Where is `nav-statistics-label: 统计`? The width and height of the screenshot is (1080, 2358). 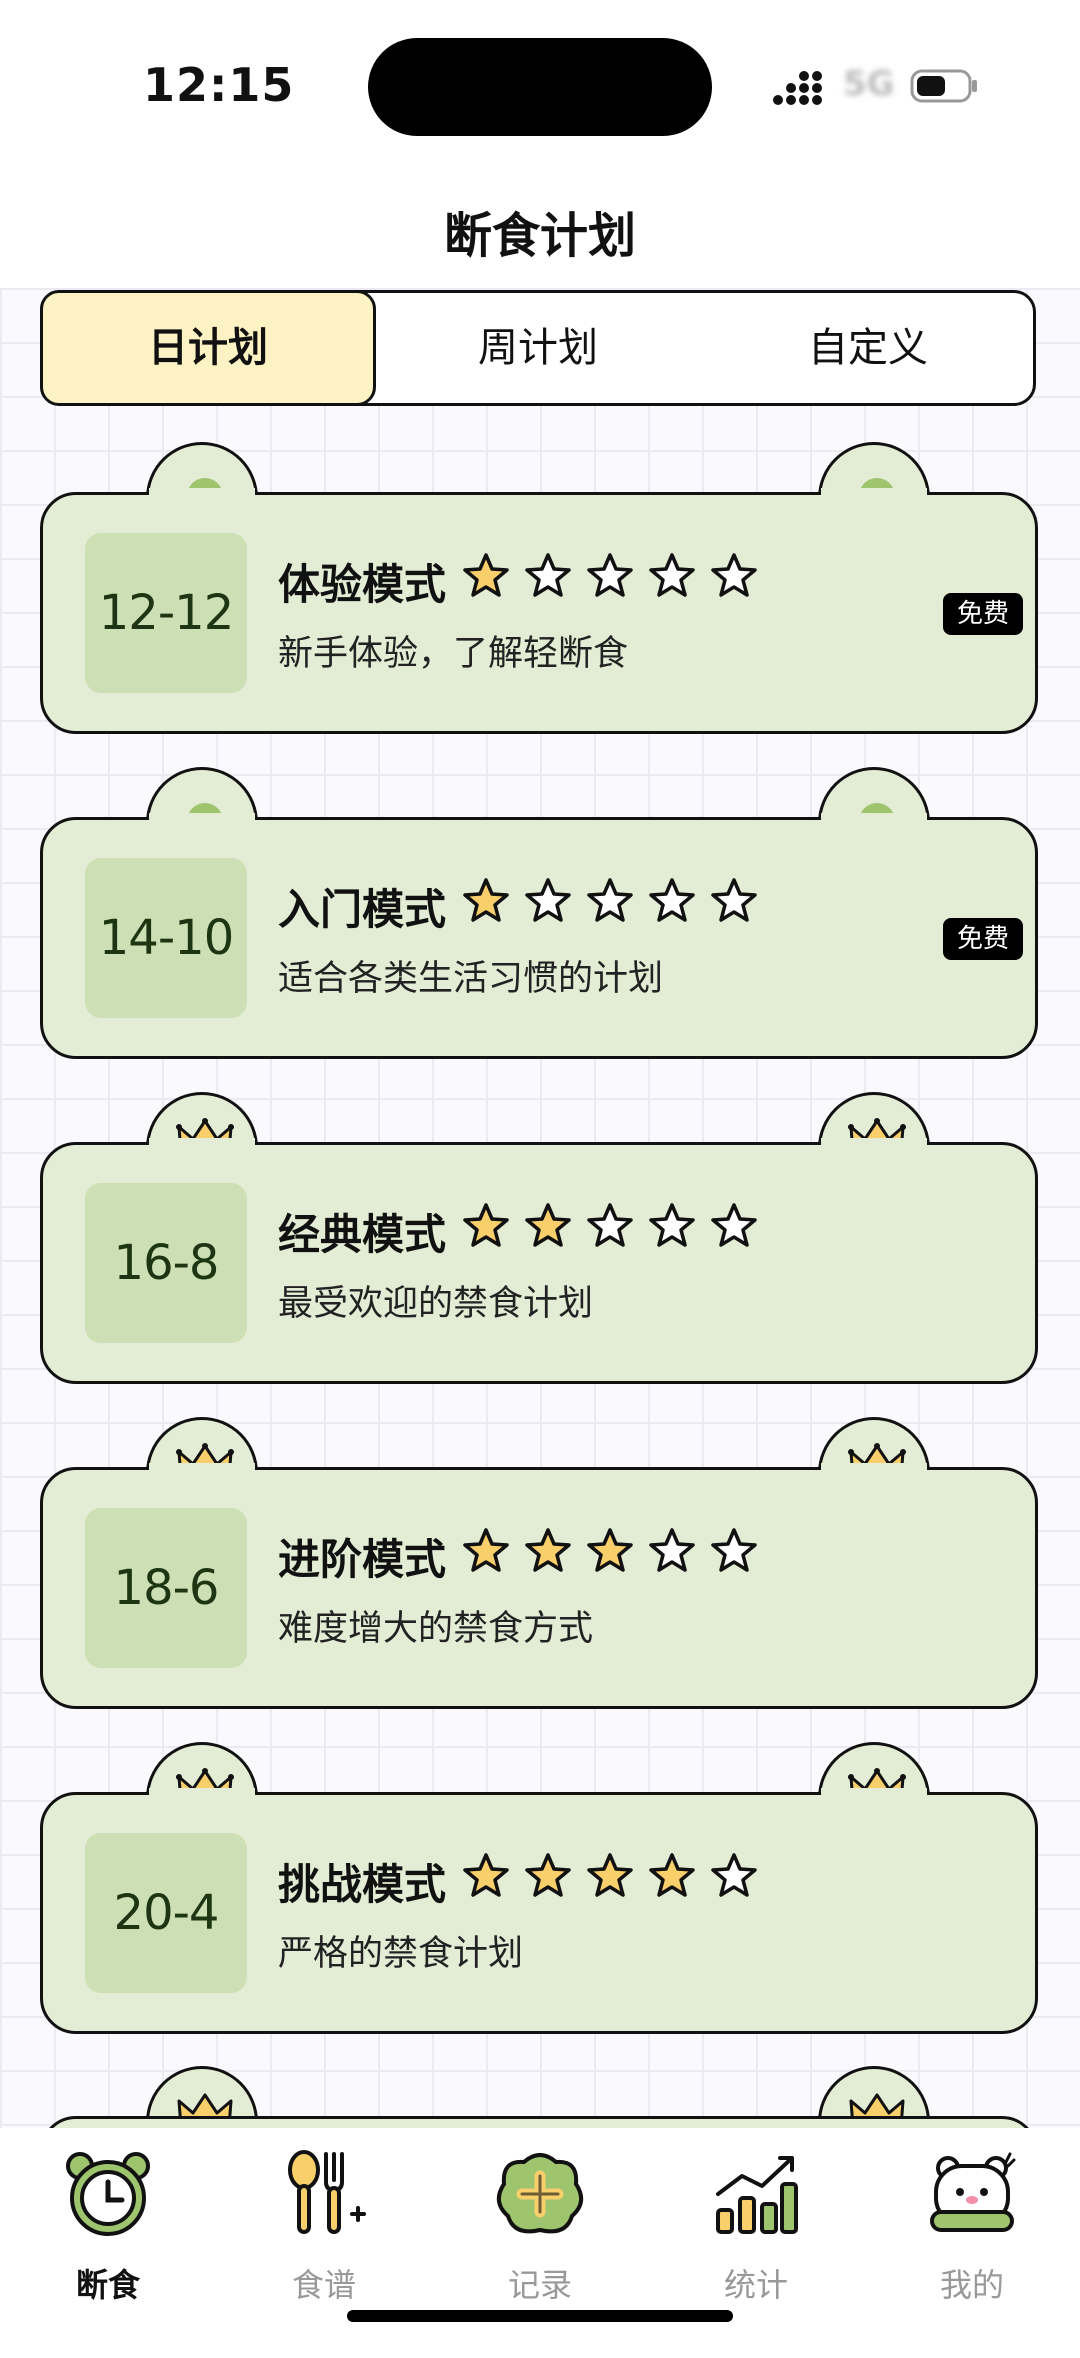
nav-statistics-label: 统计 is located at coordinates (755, 2285).